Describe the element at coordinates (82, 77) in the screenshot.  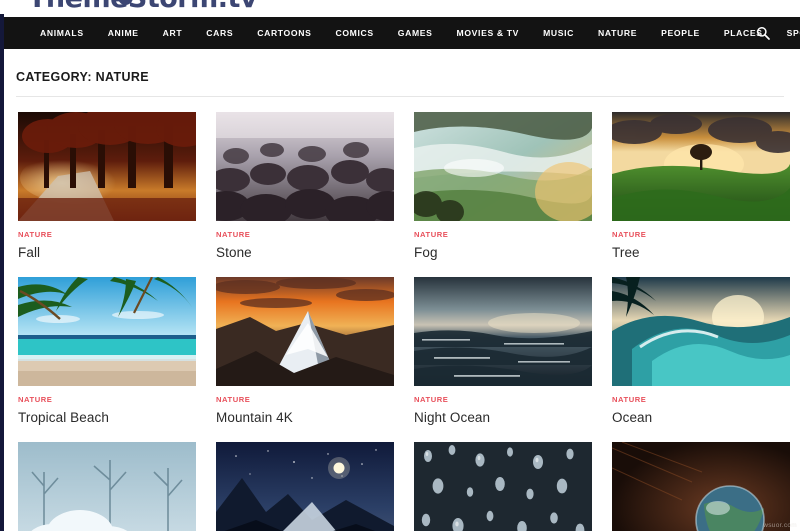
I see `page-title: CATEGORY: NATURE` at that location.